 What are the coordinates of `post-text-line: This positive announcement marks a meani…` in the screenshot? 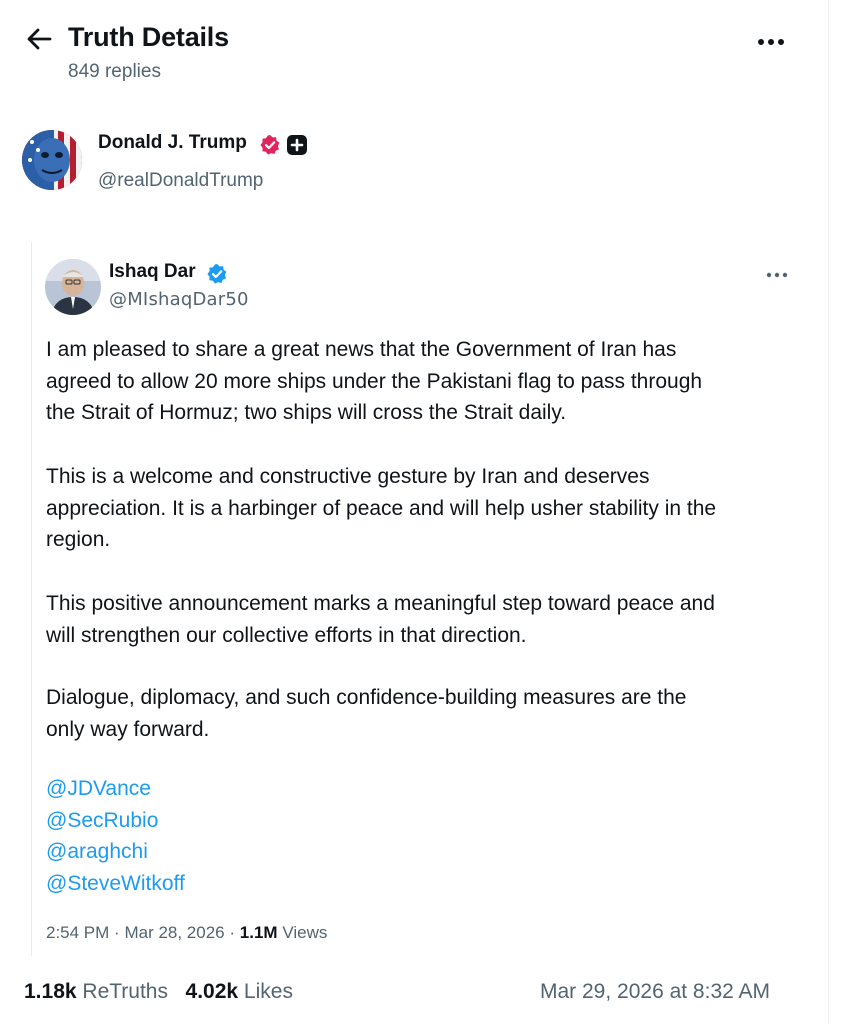 It's located at (380, 603).